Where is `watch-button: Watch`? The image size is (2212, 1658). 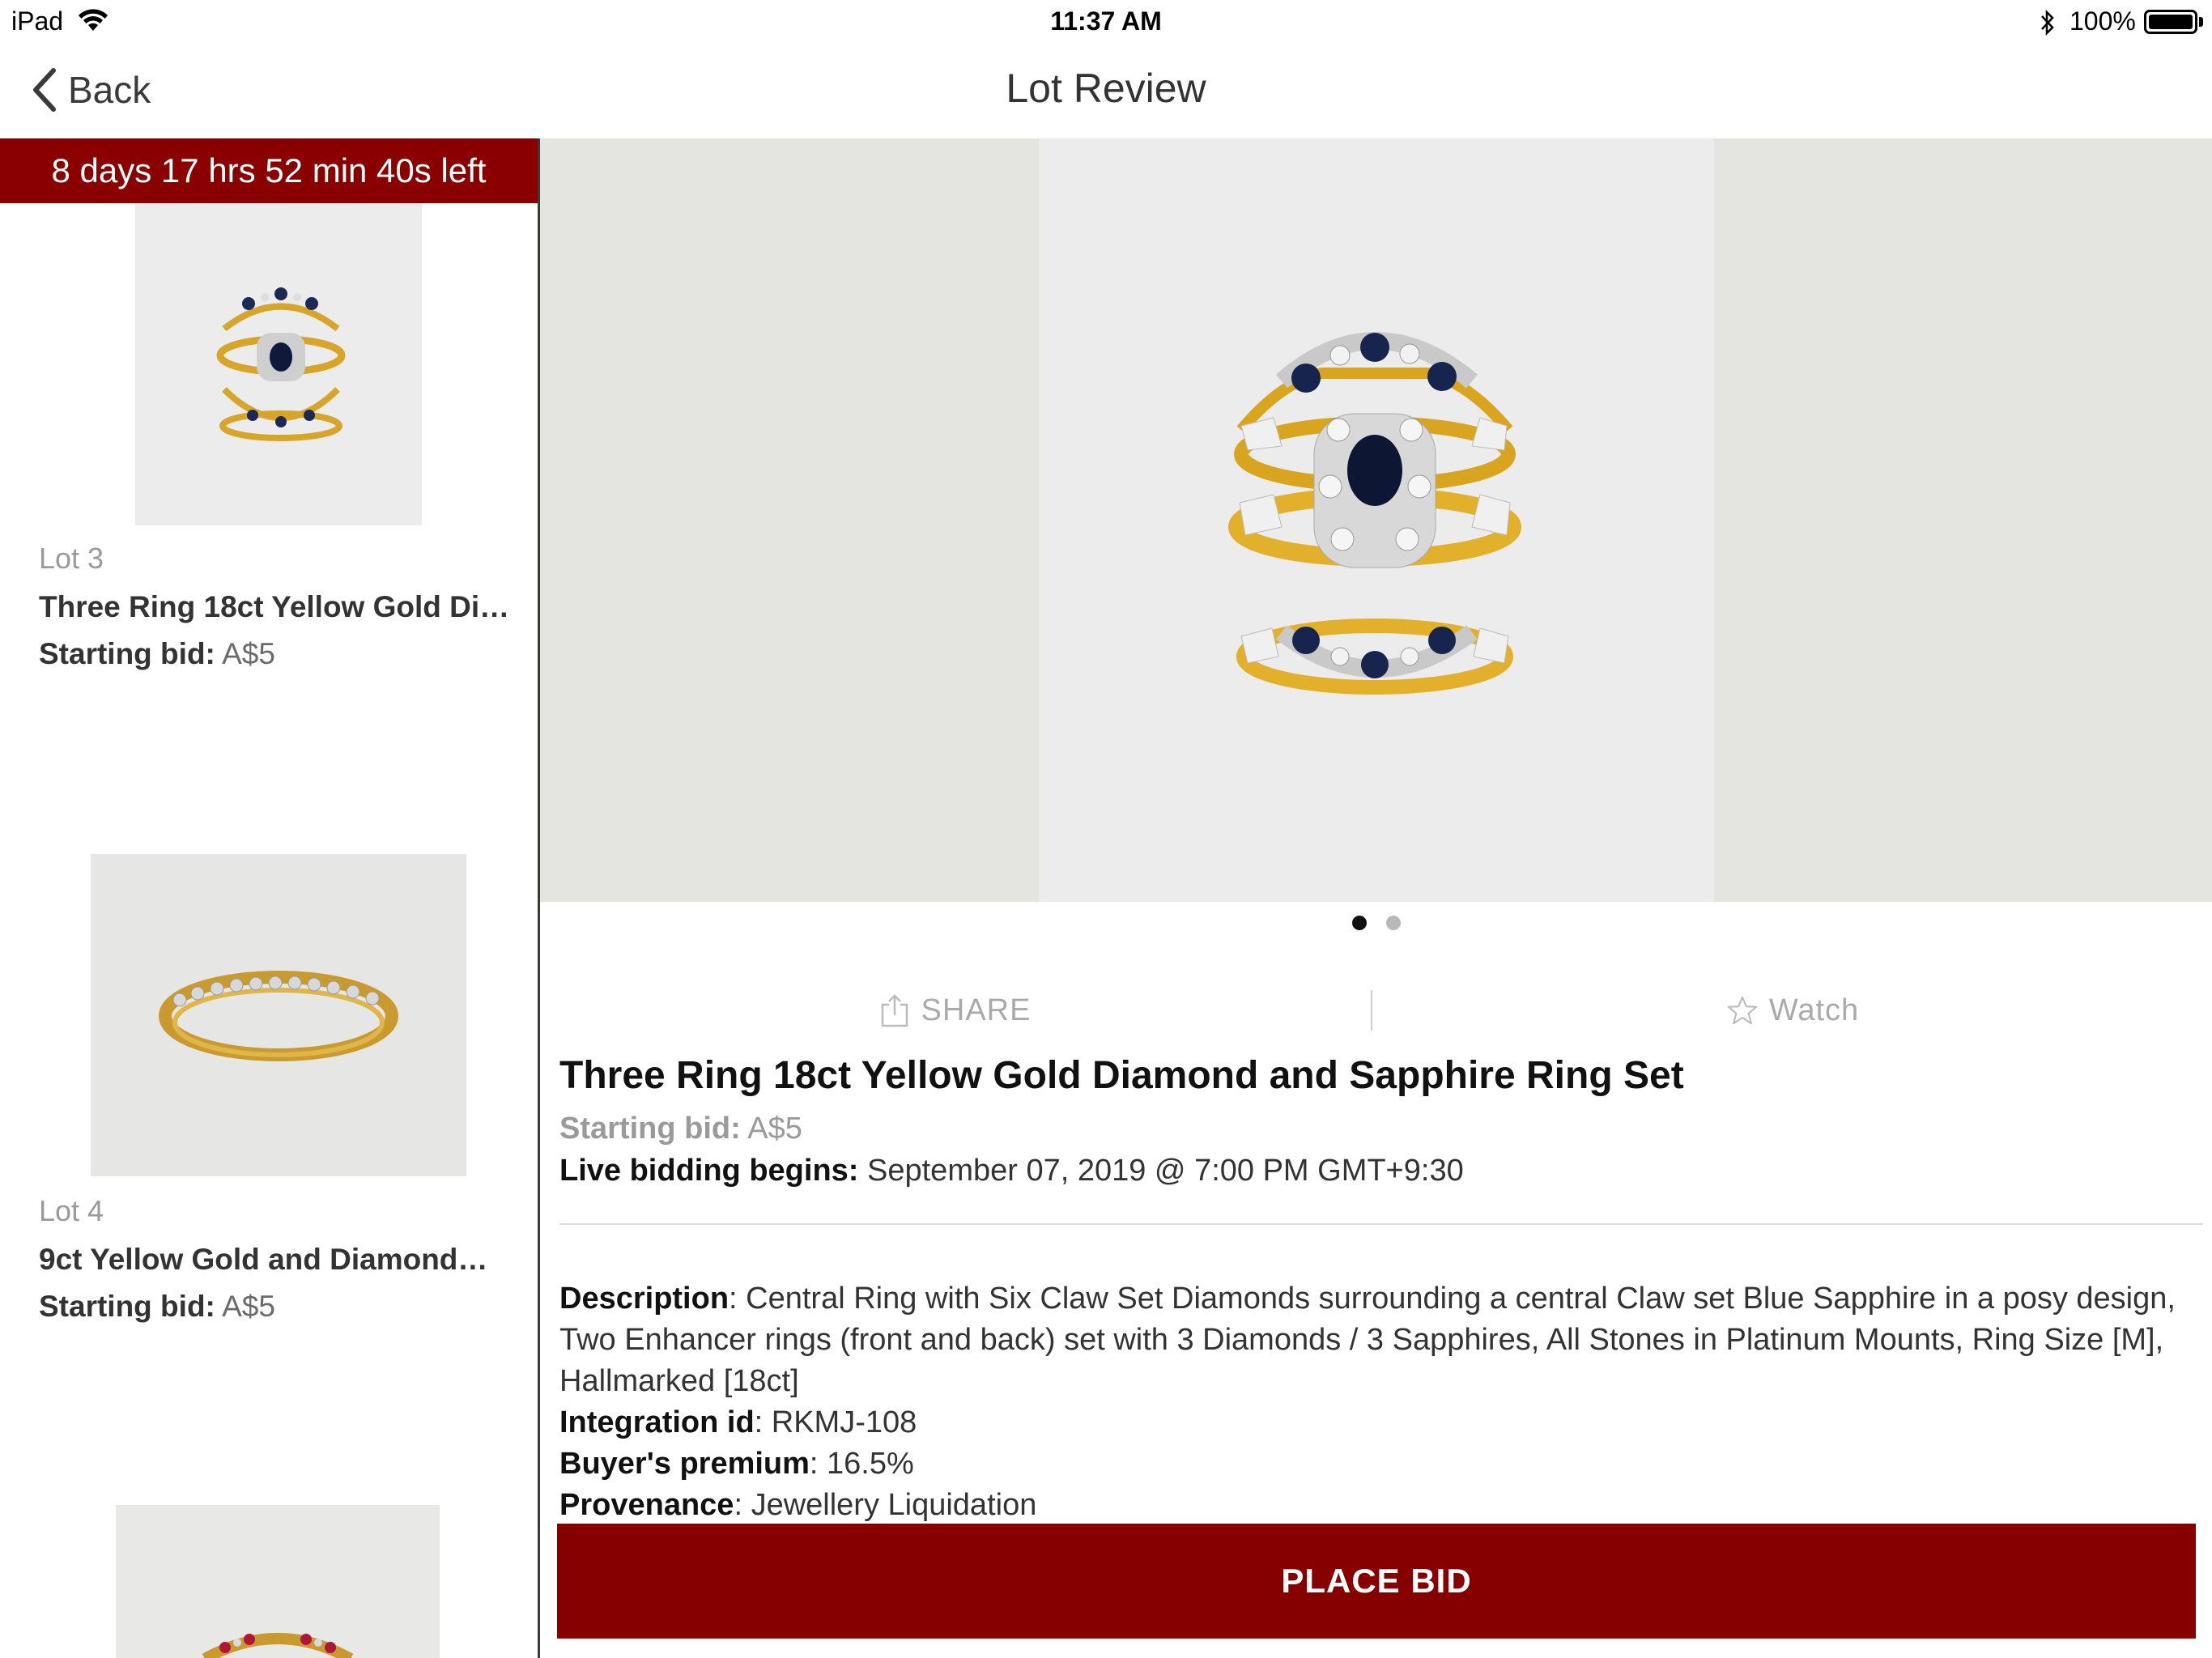 watch-button: Watch is located at coordinates (1793, 1010).